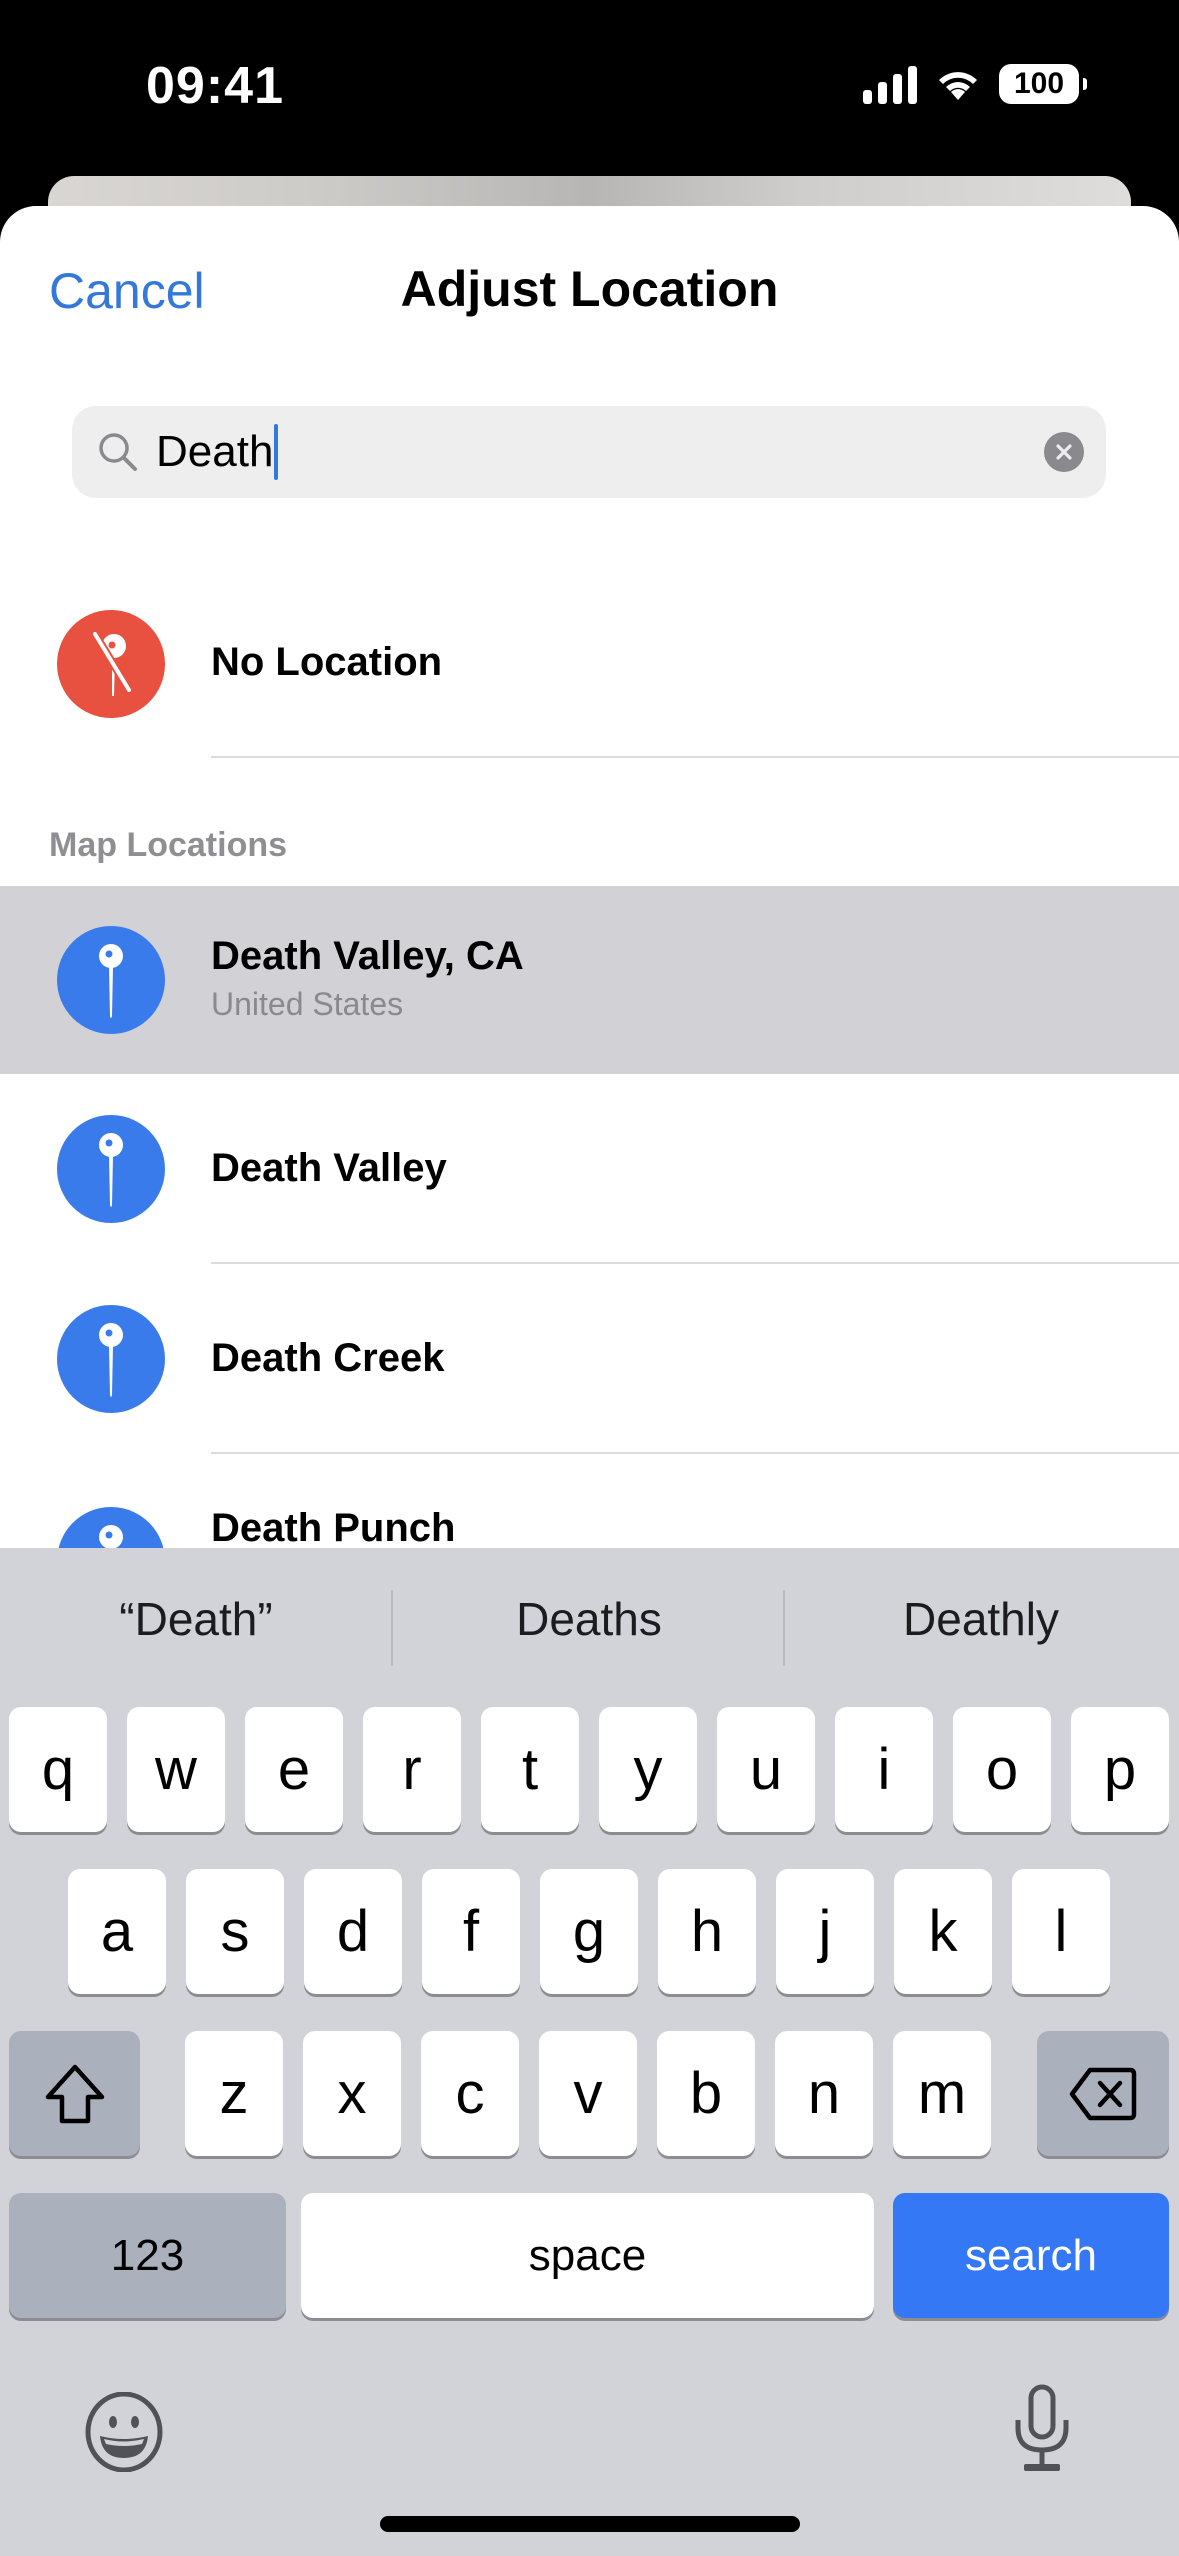 This screenshot has height=2556, width=1179. Describe the element at coordinates (1002, 1769) in the screenshot. I see `key-o: o` at that location.